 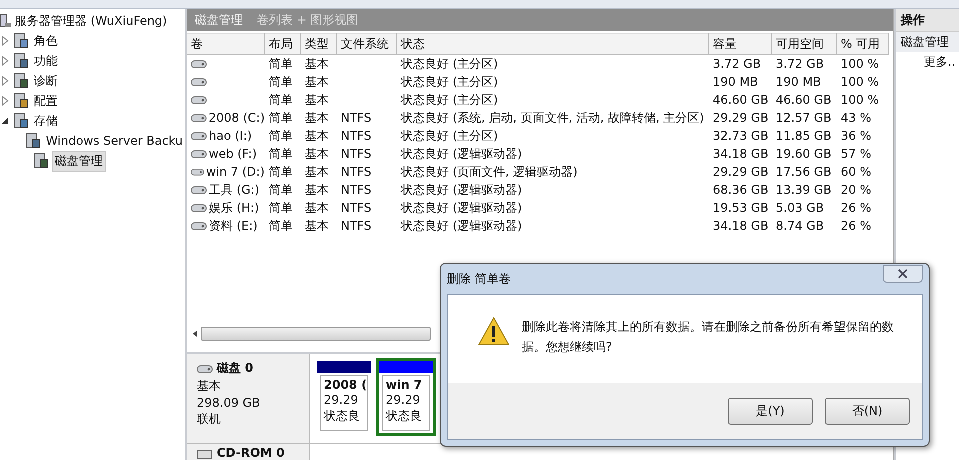 I want to click on tree-root: 服务器管理器 (WuXiuFeng), so click(x=91, y=21).